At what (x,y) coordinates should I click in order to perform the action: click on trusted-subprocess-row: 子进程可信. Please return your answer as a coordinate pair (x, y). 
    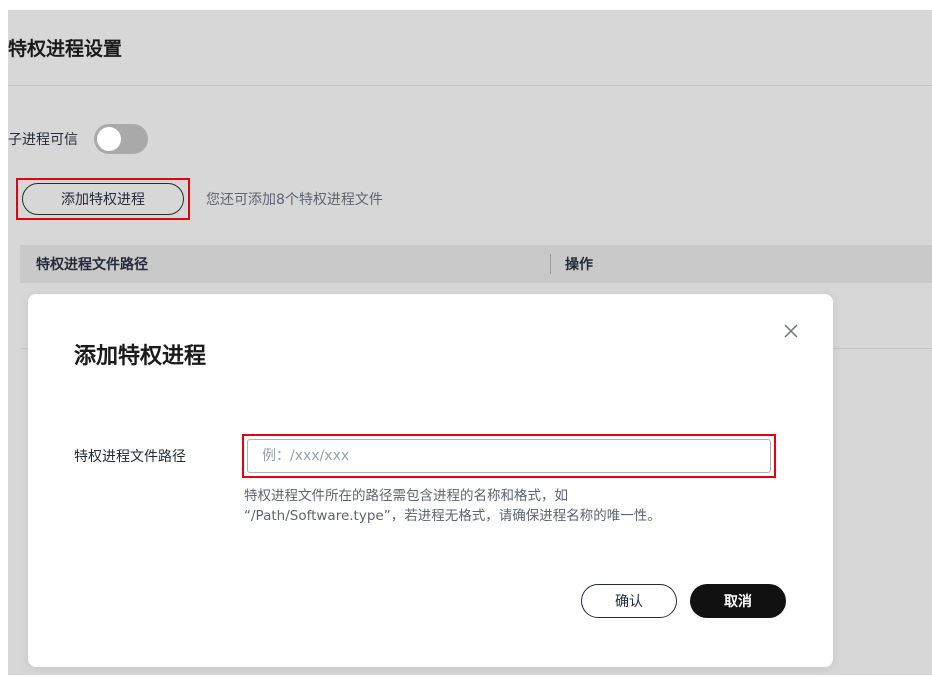
    Looking at the image, I should click on (78, 139).